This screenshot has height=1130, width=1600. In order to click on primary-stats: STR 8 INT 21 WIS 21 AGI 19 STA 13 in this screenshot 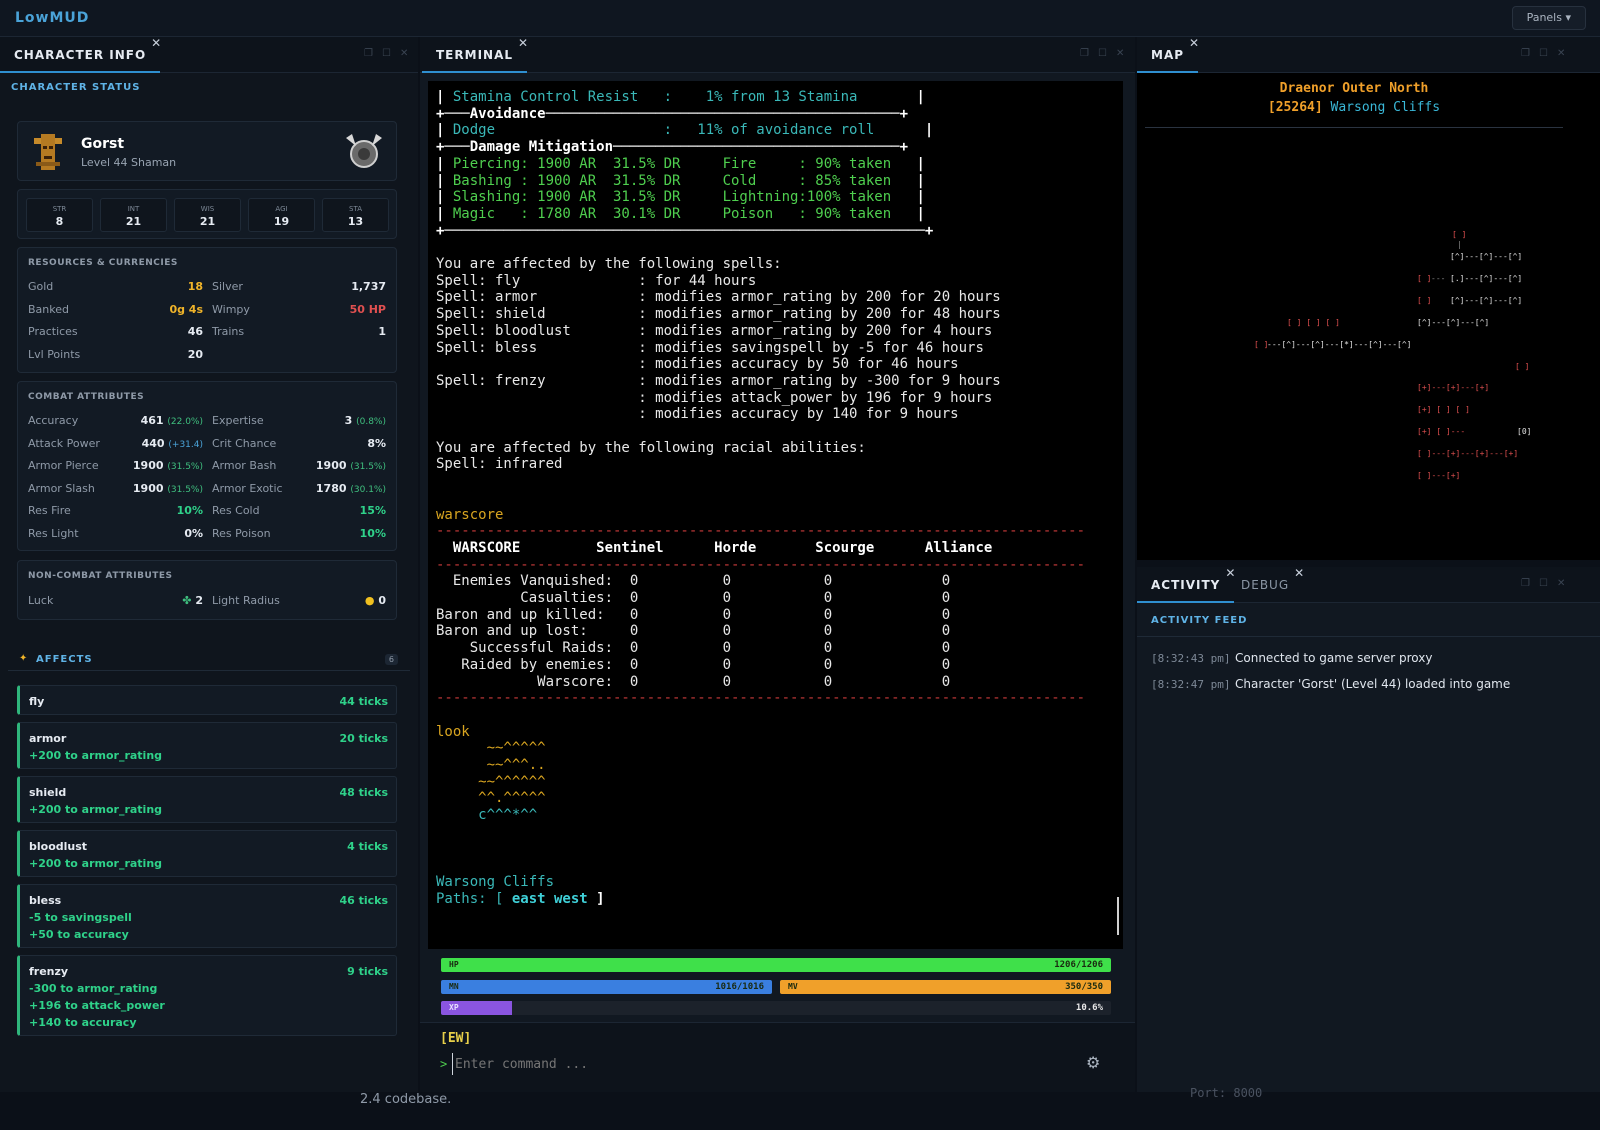, I will do `click(207, 214)`.